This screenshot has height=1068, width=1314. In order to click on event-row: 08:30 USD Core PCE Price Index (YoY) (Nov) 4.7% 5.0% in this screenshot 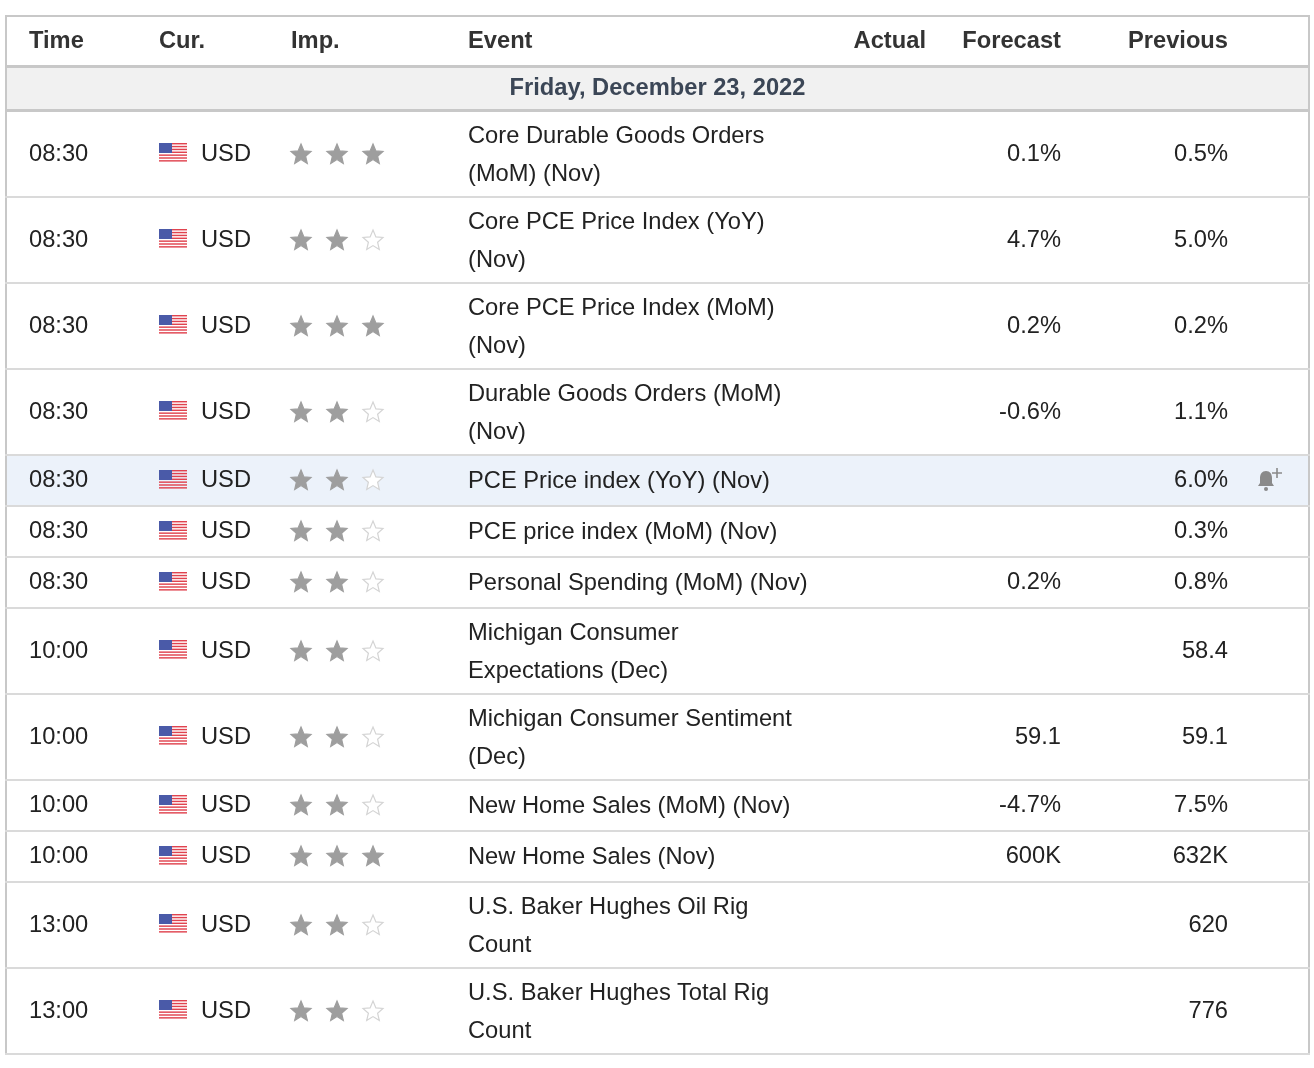, I will do `click(657, 239)`.